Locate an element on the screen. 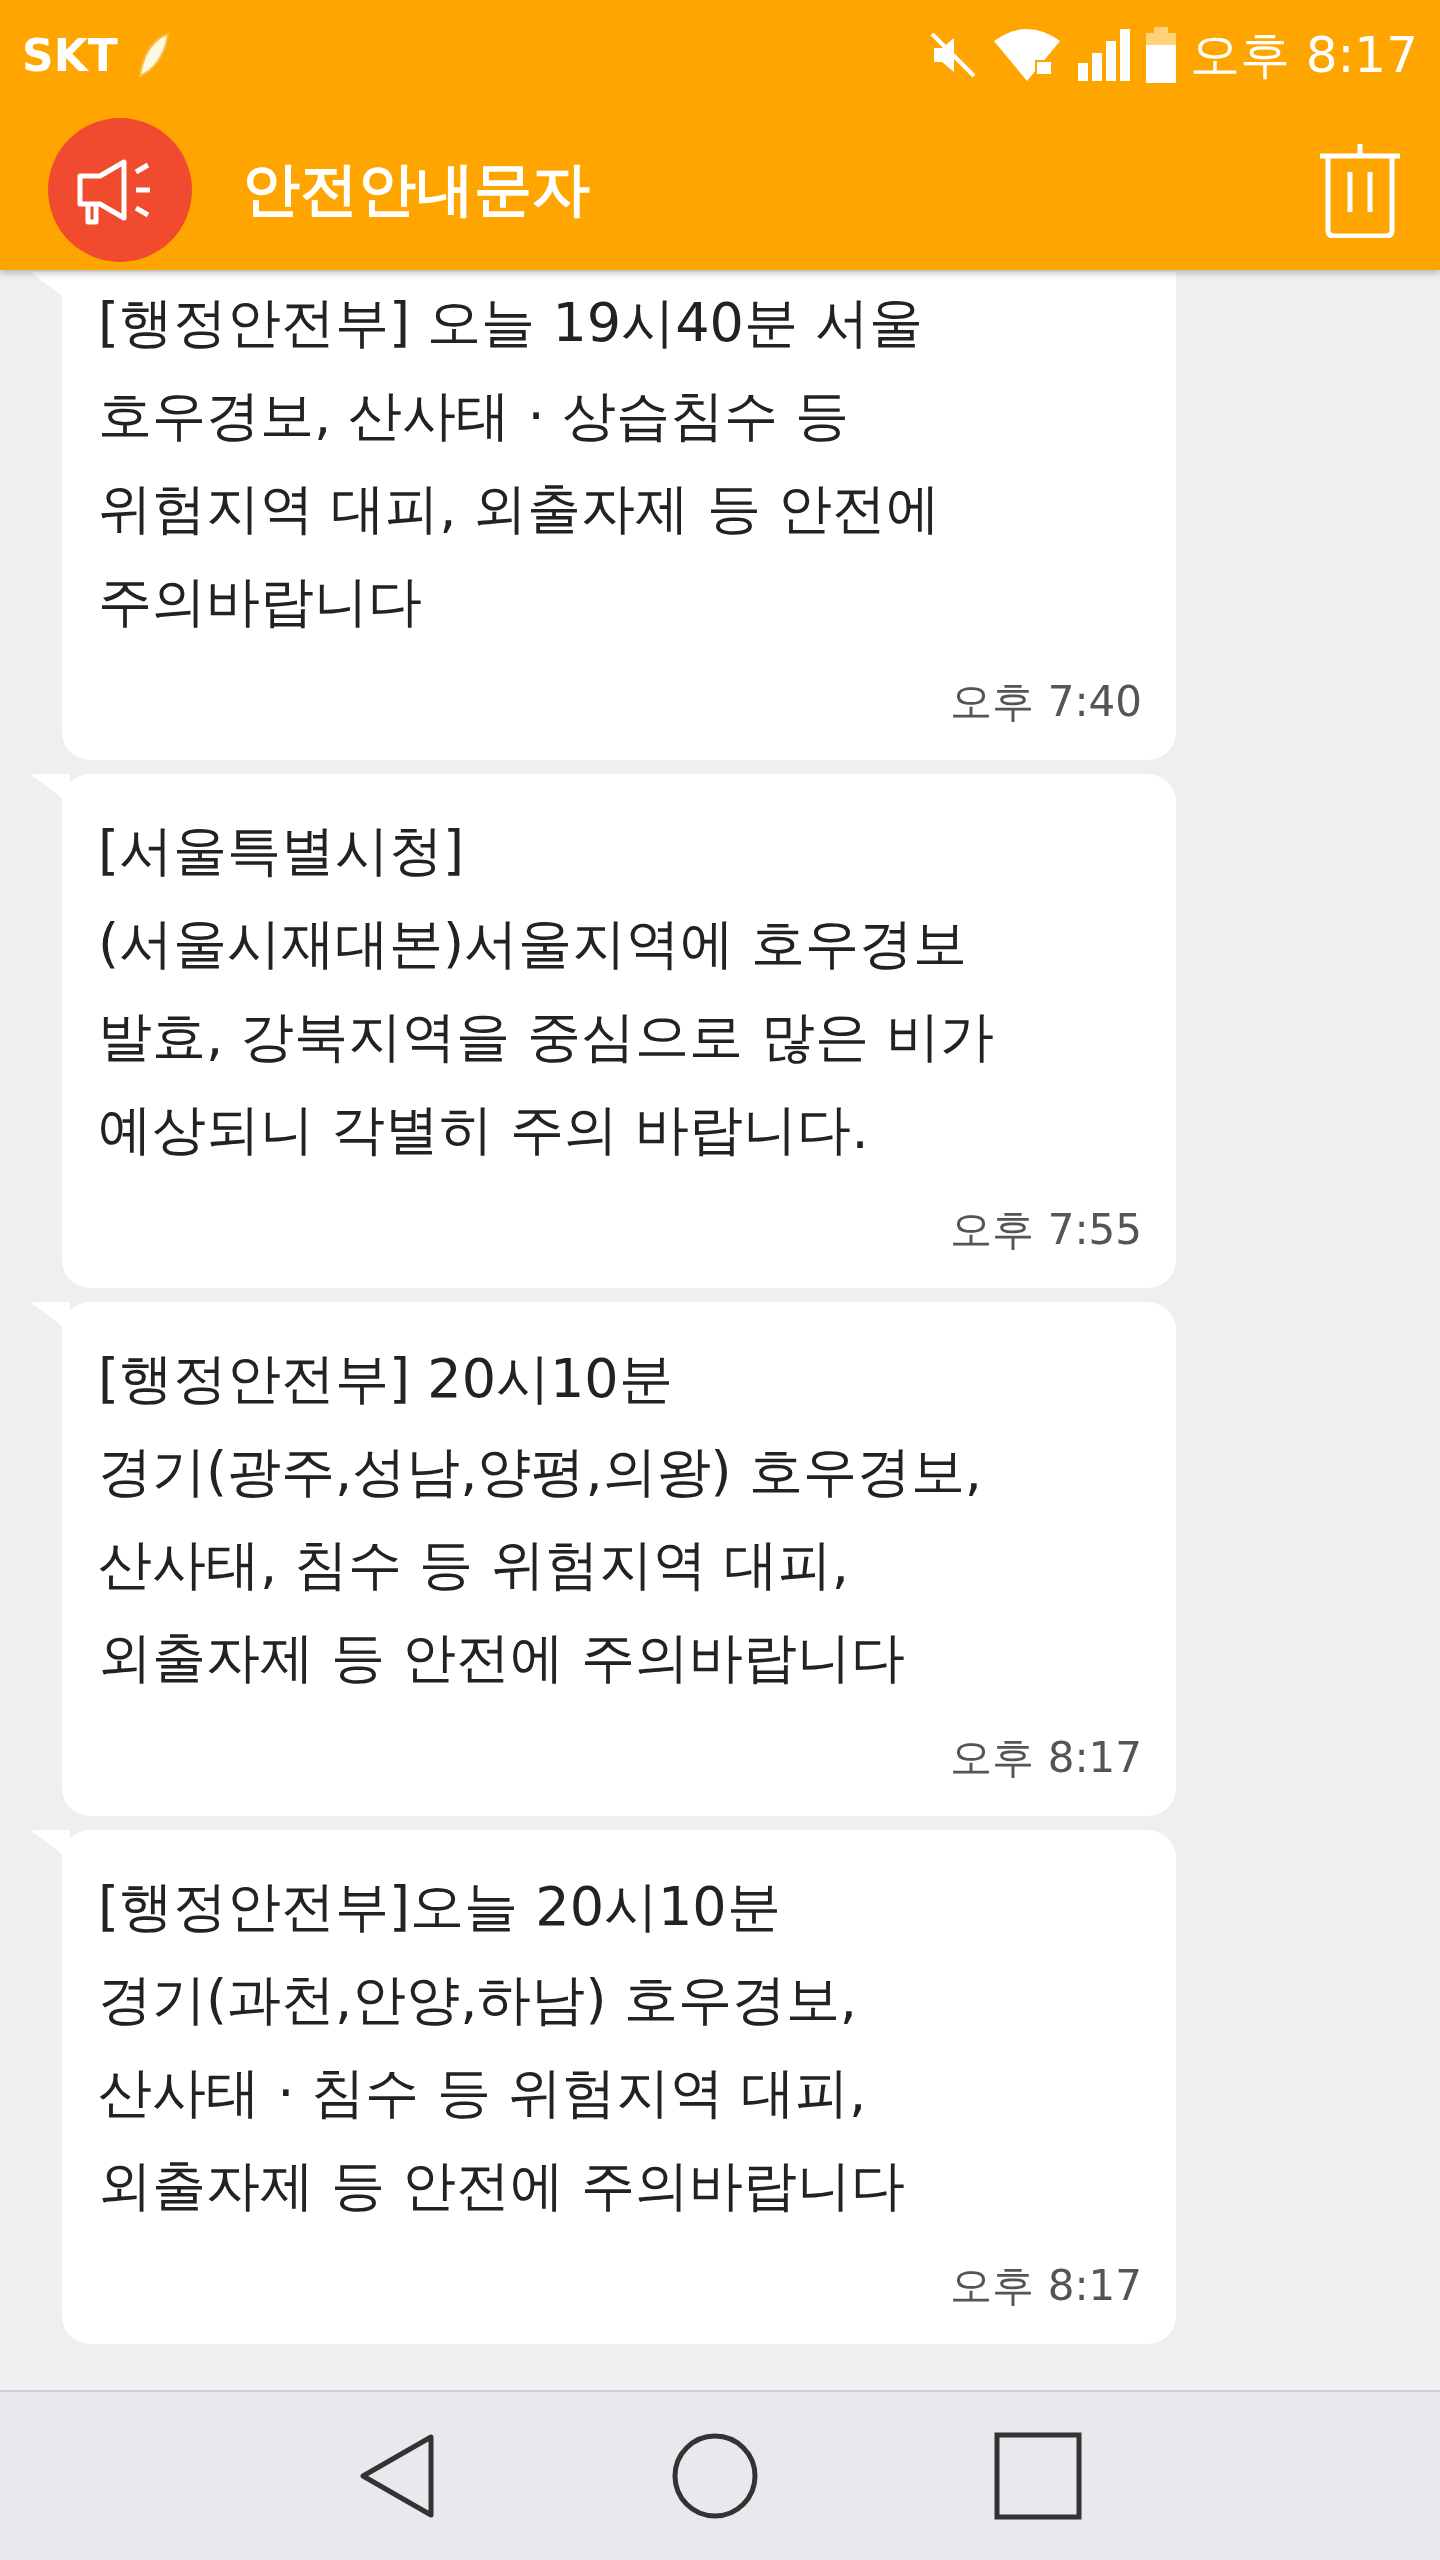 The image size is (1440, 2560). status-time: 오후 8:17 is located at coordinates (1303, 55).